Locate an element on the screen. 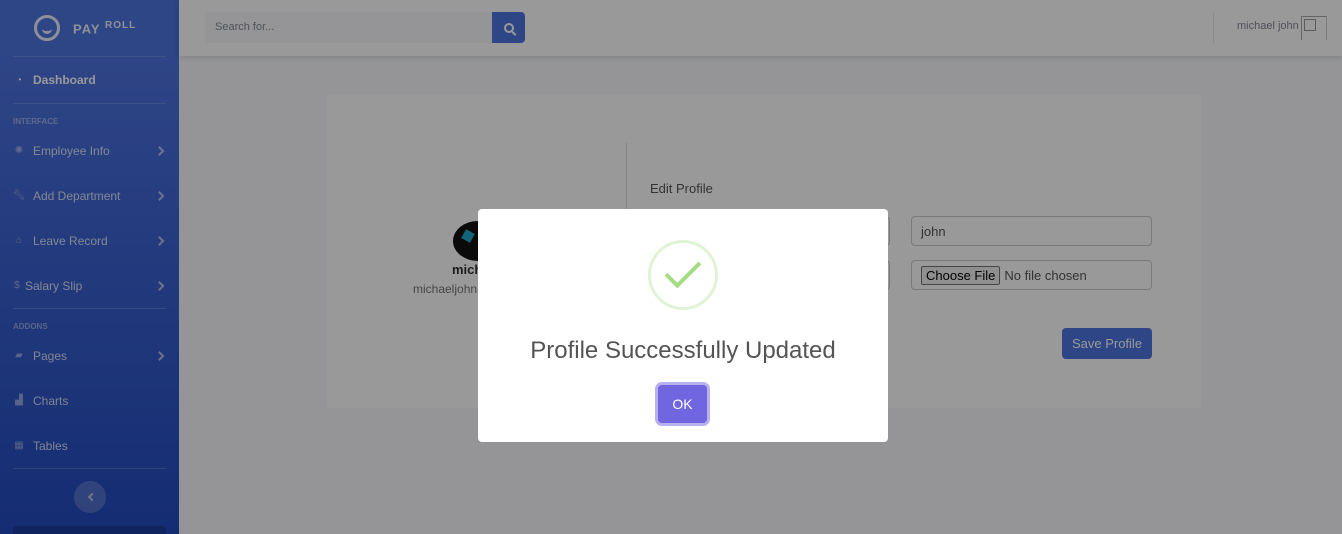 The image size is (1342, 534). checkmark-icon is located at coordinates (683, 270).